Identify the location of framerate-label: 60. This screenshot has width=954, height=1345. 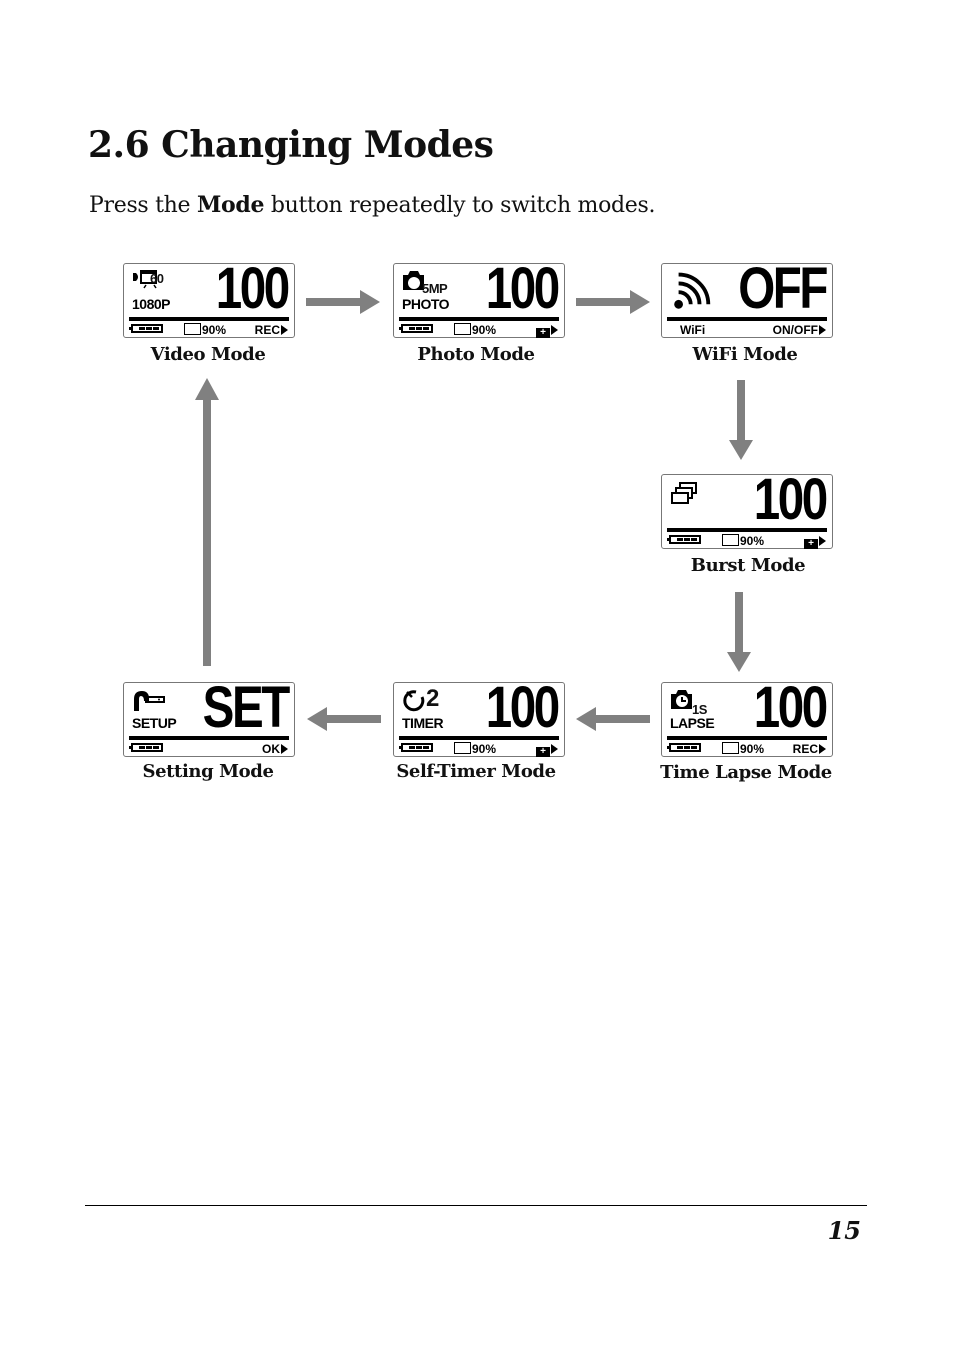
(157, 278).